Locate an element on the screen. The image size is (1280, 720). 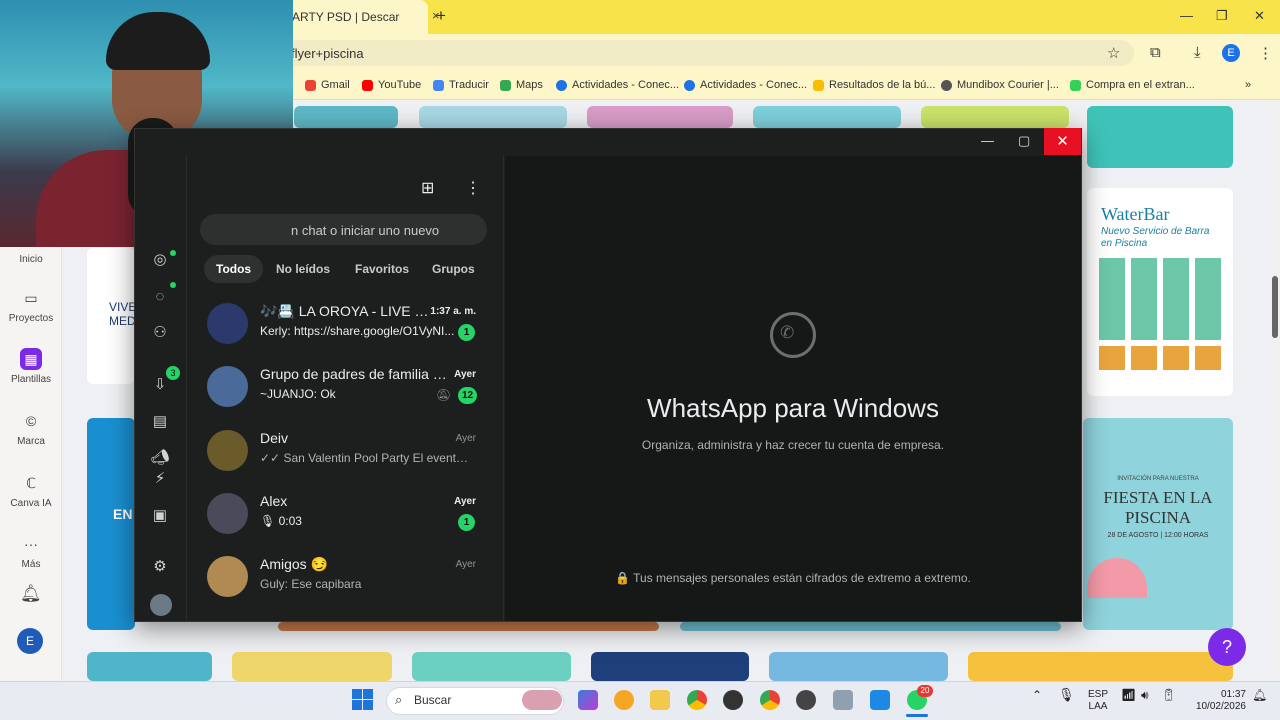
chat-row: Amigos 😏 Ayer Guly: Ese capibara is located at coordinates (343, 577).